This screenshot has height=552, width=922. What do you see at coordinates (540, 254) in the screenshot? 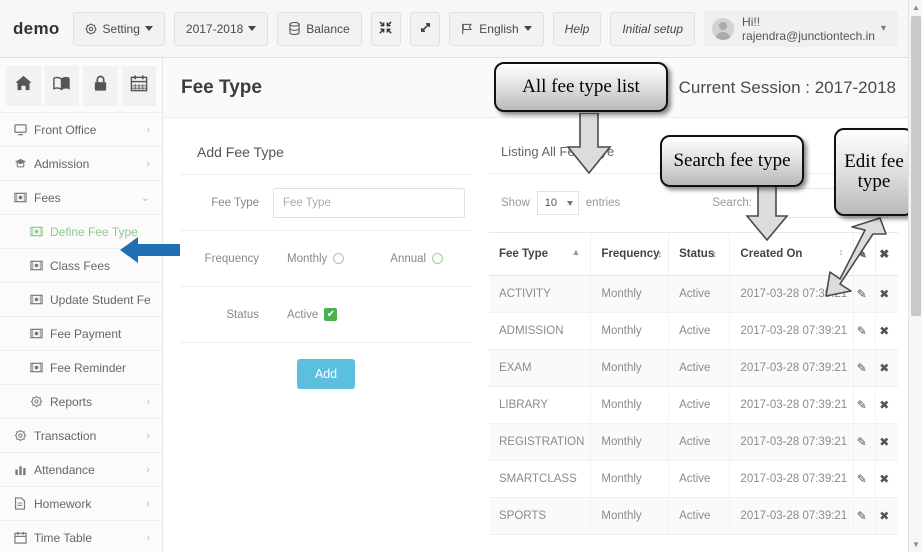
I see `col-fee-type: Fee Type` at bounding box center [540, 254].